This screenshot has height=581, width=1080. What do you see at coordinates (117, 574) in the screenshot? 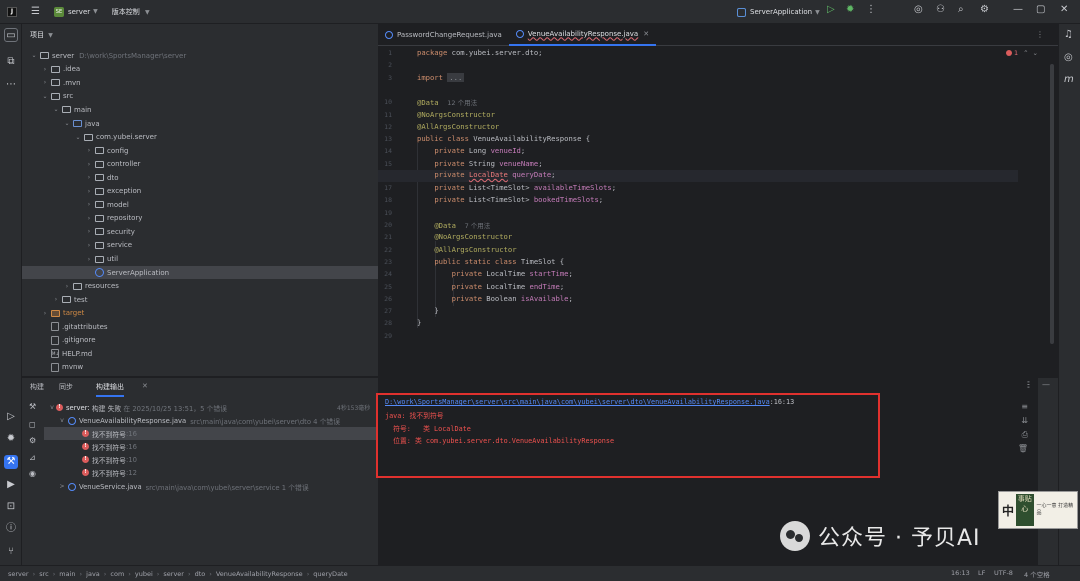
I see `breadcrumb-item: com` at bounding box center [117, 574].